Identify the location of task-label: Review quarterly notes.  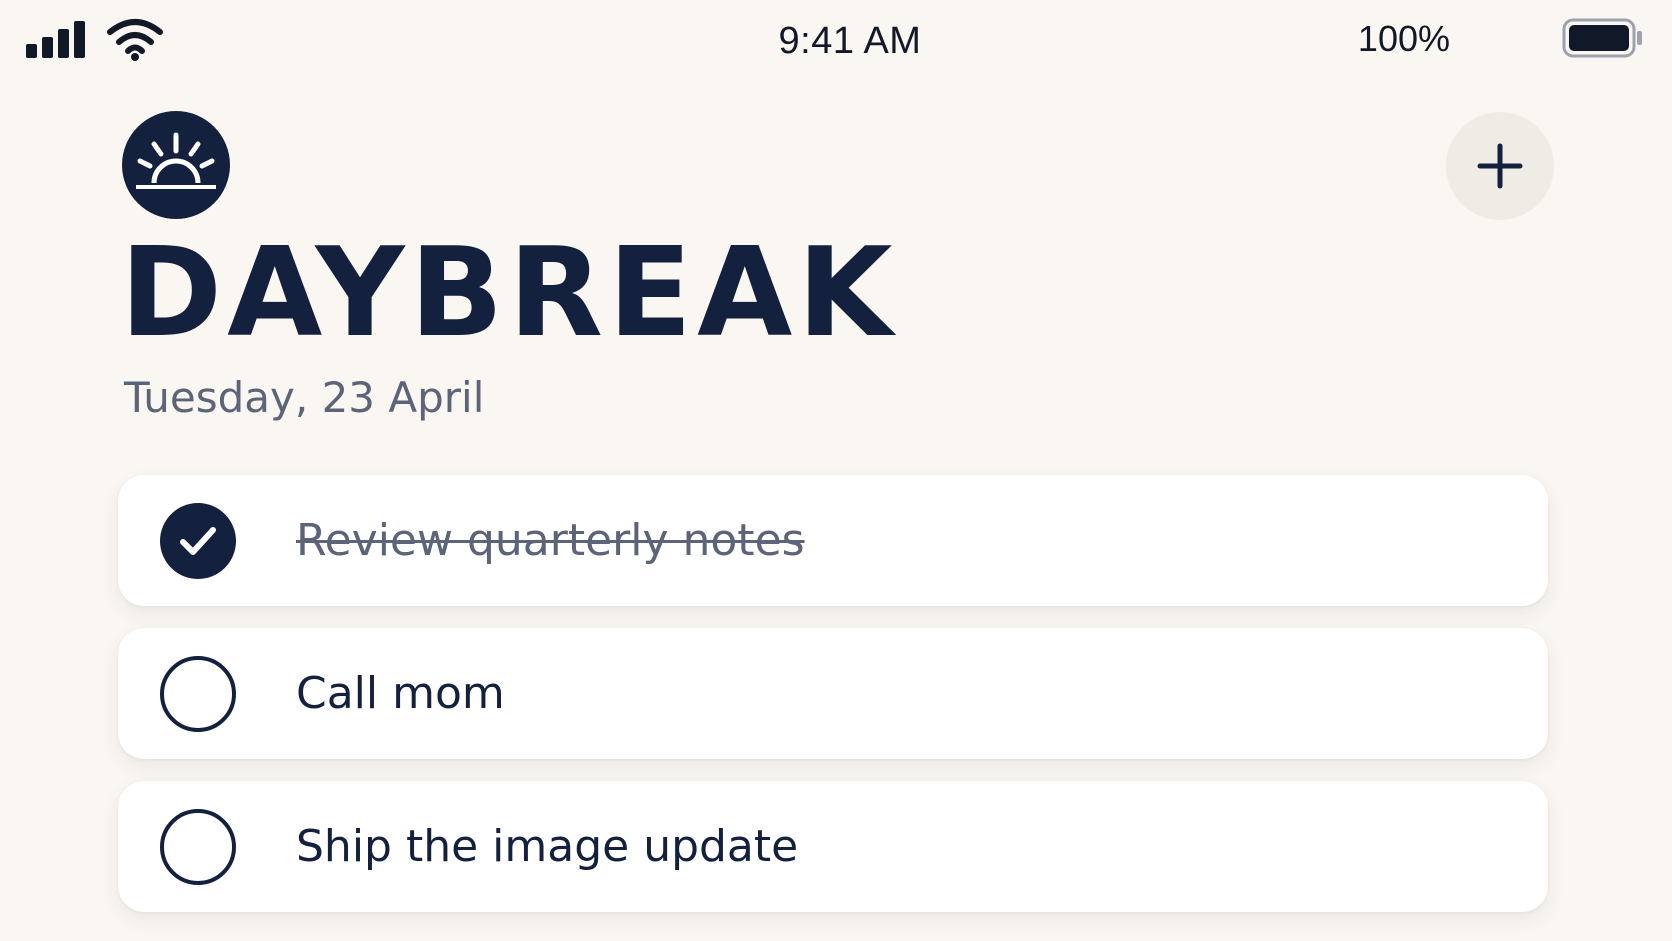
(550, 540).